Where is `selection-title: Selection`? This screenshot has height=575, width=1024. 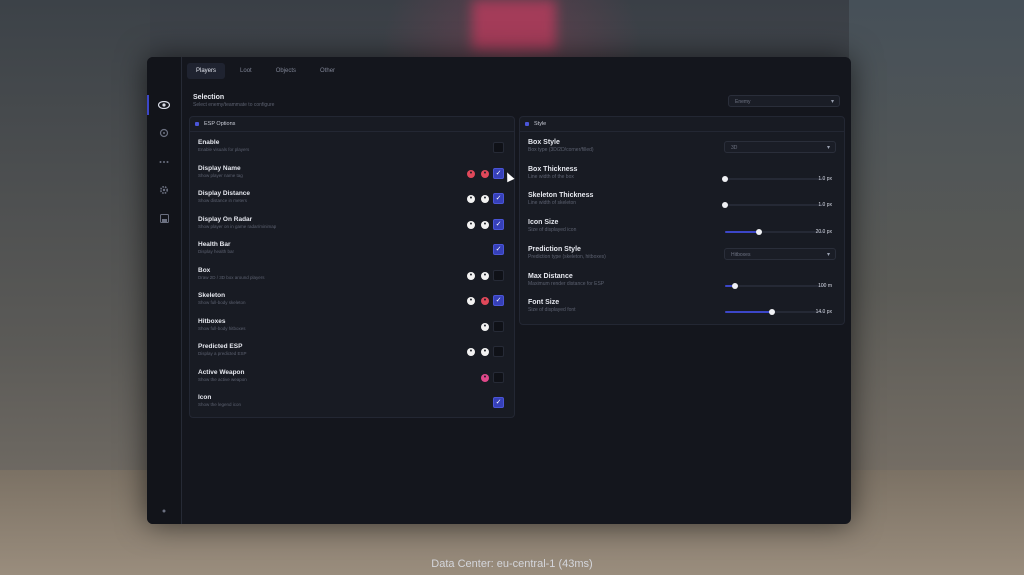 selection-title: Selection is located at coordinates (209, 97).